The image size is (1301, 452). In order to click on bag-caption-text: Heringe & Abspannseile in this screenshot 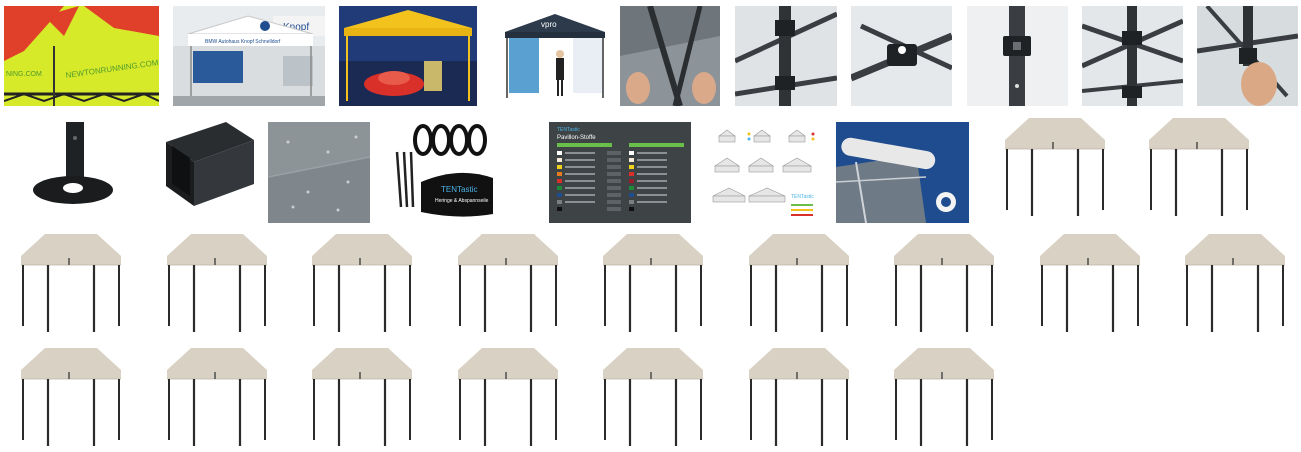, I will do `click(462, 201)`.